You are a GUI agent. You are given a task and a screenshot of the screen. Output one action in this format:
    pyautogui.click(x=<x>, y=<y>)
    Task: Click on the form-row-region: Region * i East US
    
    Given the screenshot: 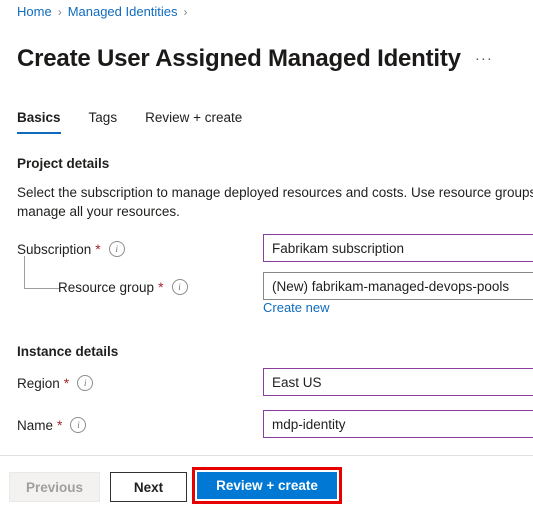 What is the action you would take?
    pyautogui.click(x=266, y=383)
    